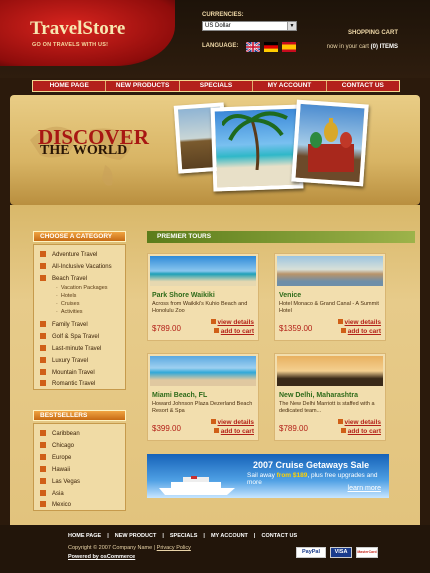 The image size is (430, 573). Describe the element at coordinates (82, 288) in the screenshot. I see `subcategory-item: Vacation Packages` at that location.